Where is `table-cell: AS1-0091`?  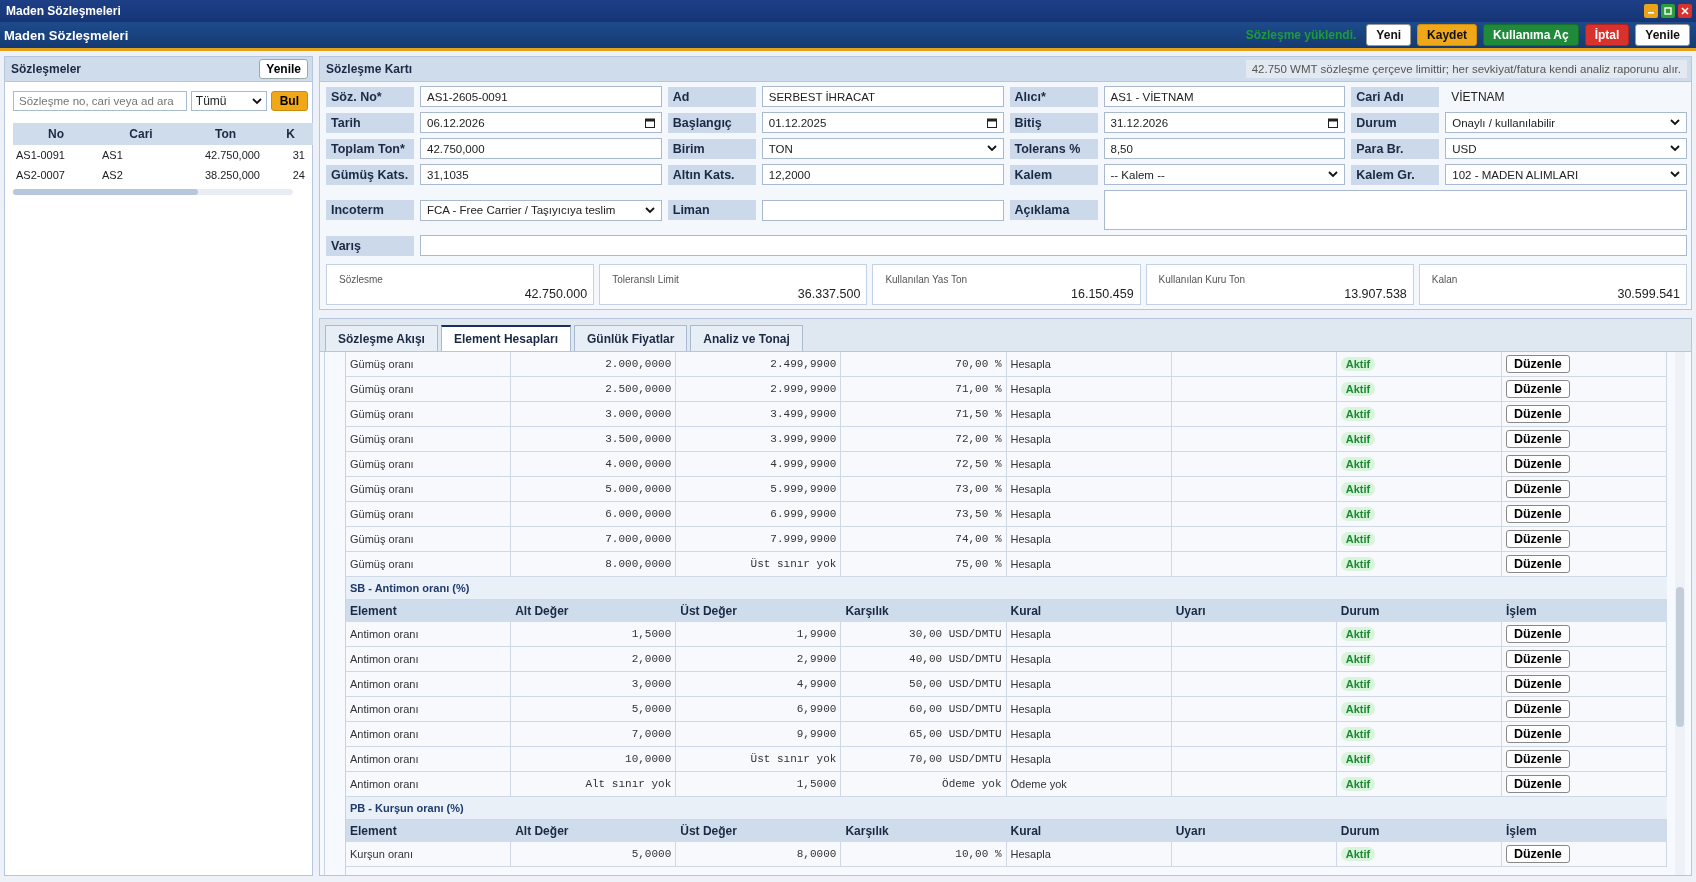 table-cell: AS1-0091 is located at coordinates (56, 155).